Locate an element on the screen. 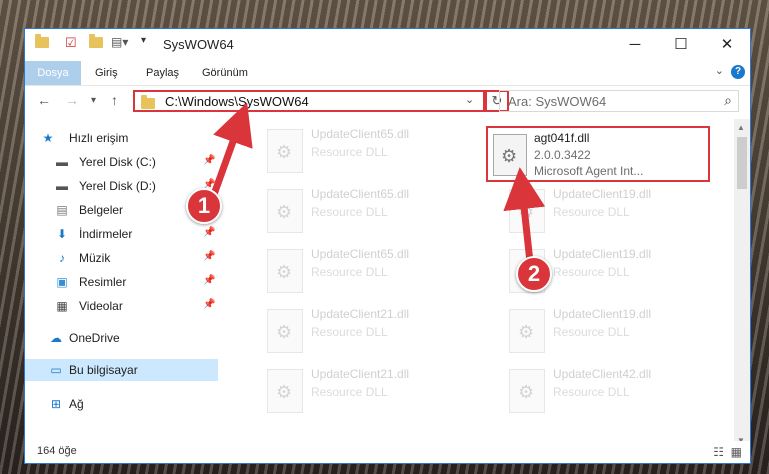 This screenshot has width=769, height=474. step-badge-1: 1 is located at coordinates (204, 206).